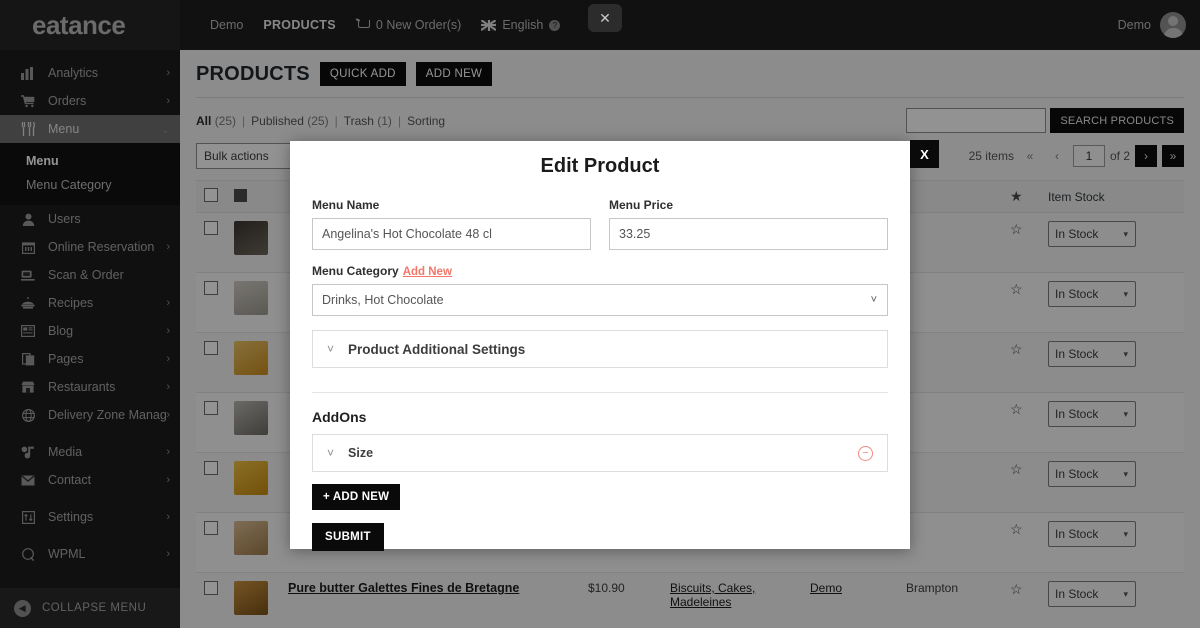  Describe the element at coordinates (362, 74) in the screenshot. I see `quick-add-button: QUICK ADD` at that location.